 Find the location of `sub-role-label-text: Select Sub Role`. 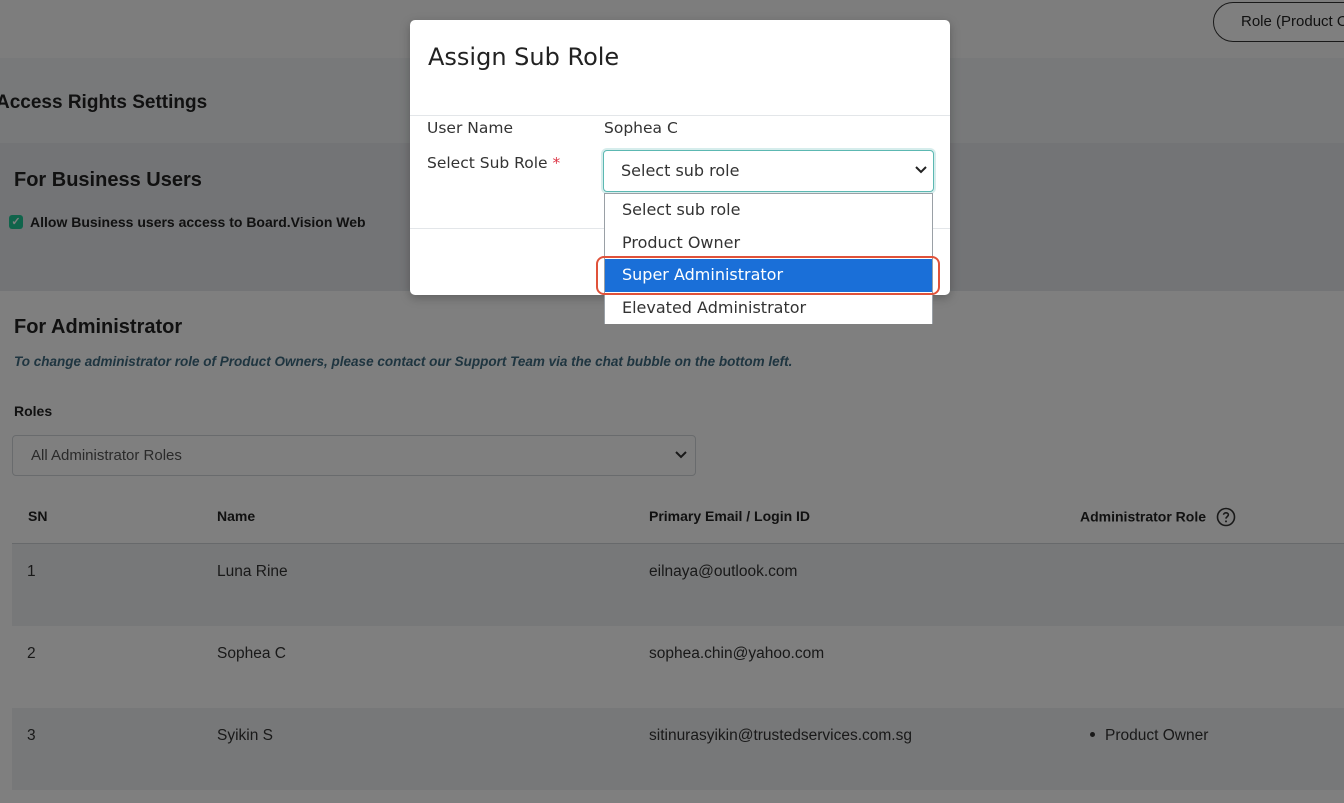

sub-role-label-text: Select Sub Role is located at coordinates (487, 163).